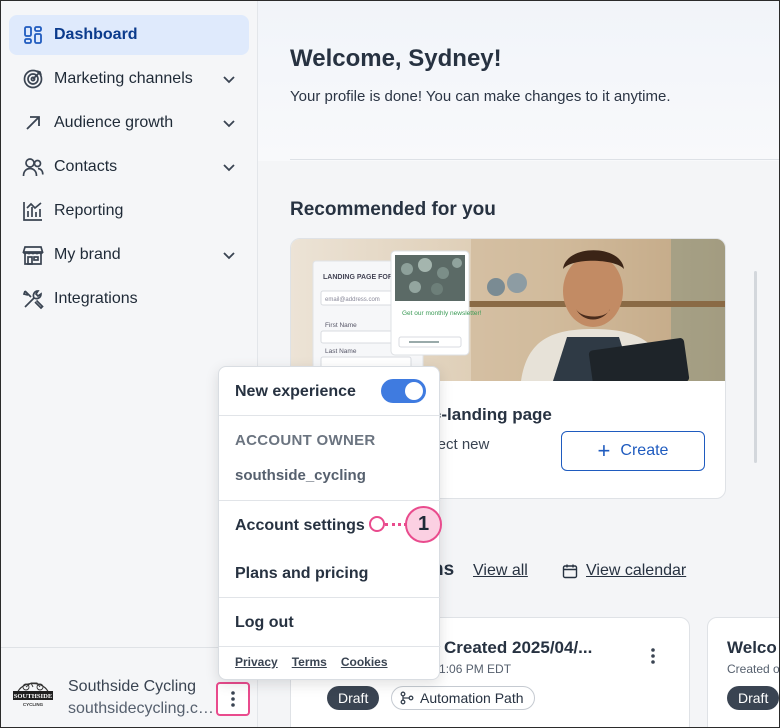 This screenshot has width=780, height=728. I want to click on bar-chart-icon, so click(33, 211).